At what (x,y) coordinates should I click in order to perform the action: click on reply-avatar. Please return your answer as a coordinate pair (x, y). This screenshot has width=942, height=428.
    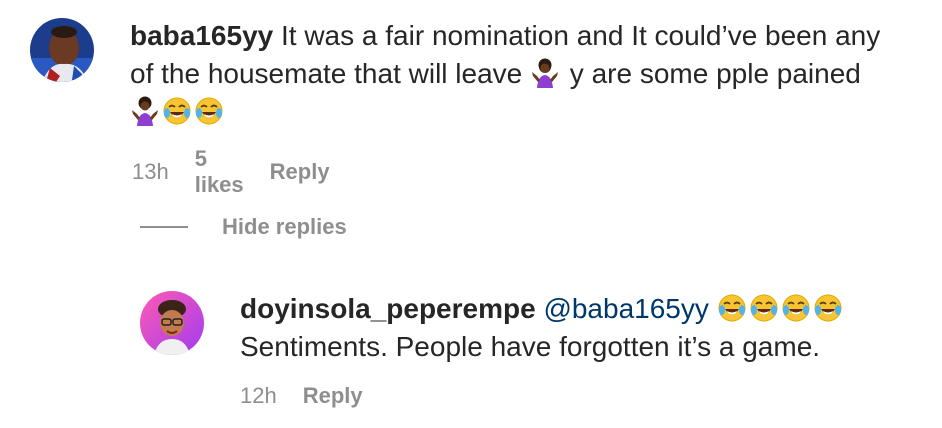
    Looking at the image, I should click on (172, 323).